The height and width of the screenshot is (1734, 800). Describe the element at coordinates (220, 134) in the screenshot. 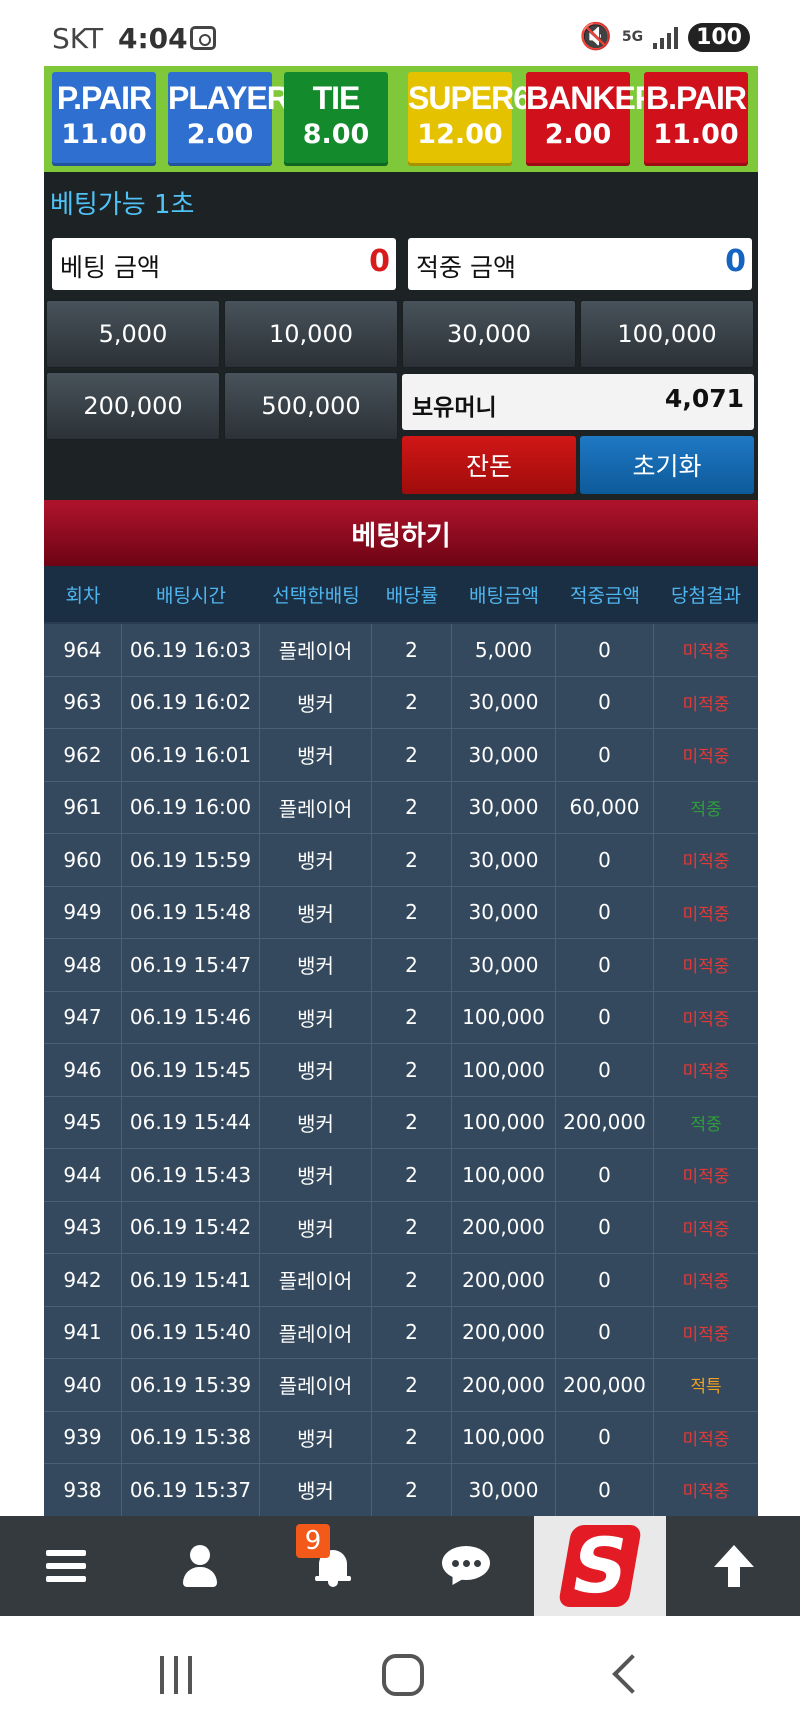

I see `bet-odds: 2.00` at that location.